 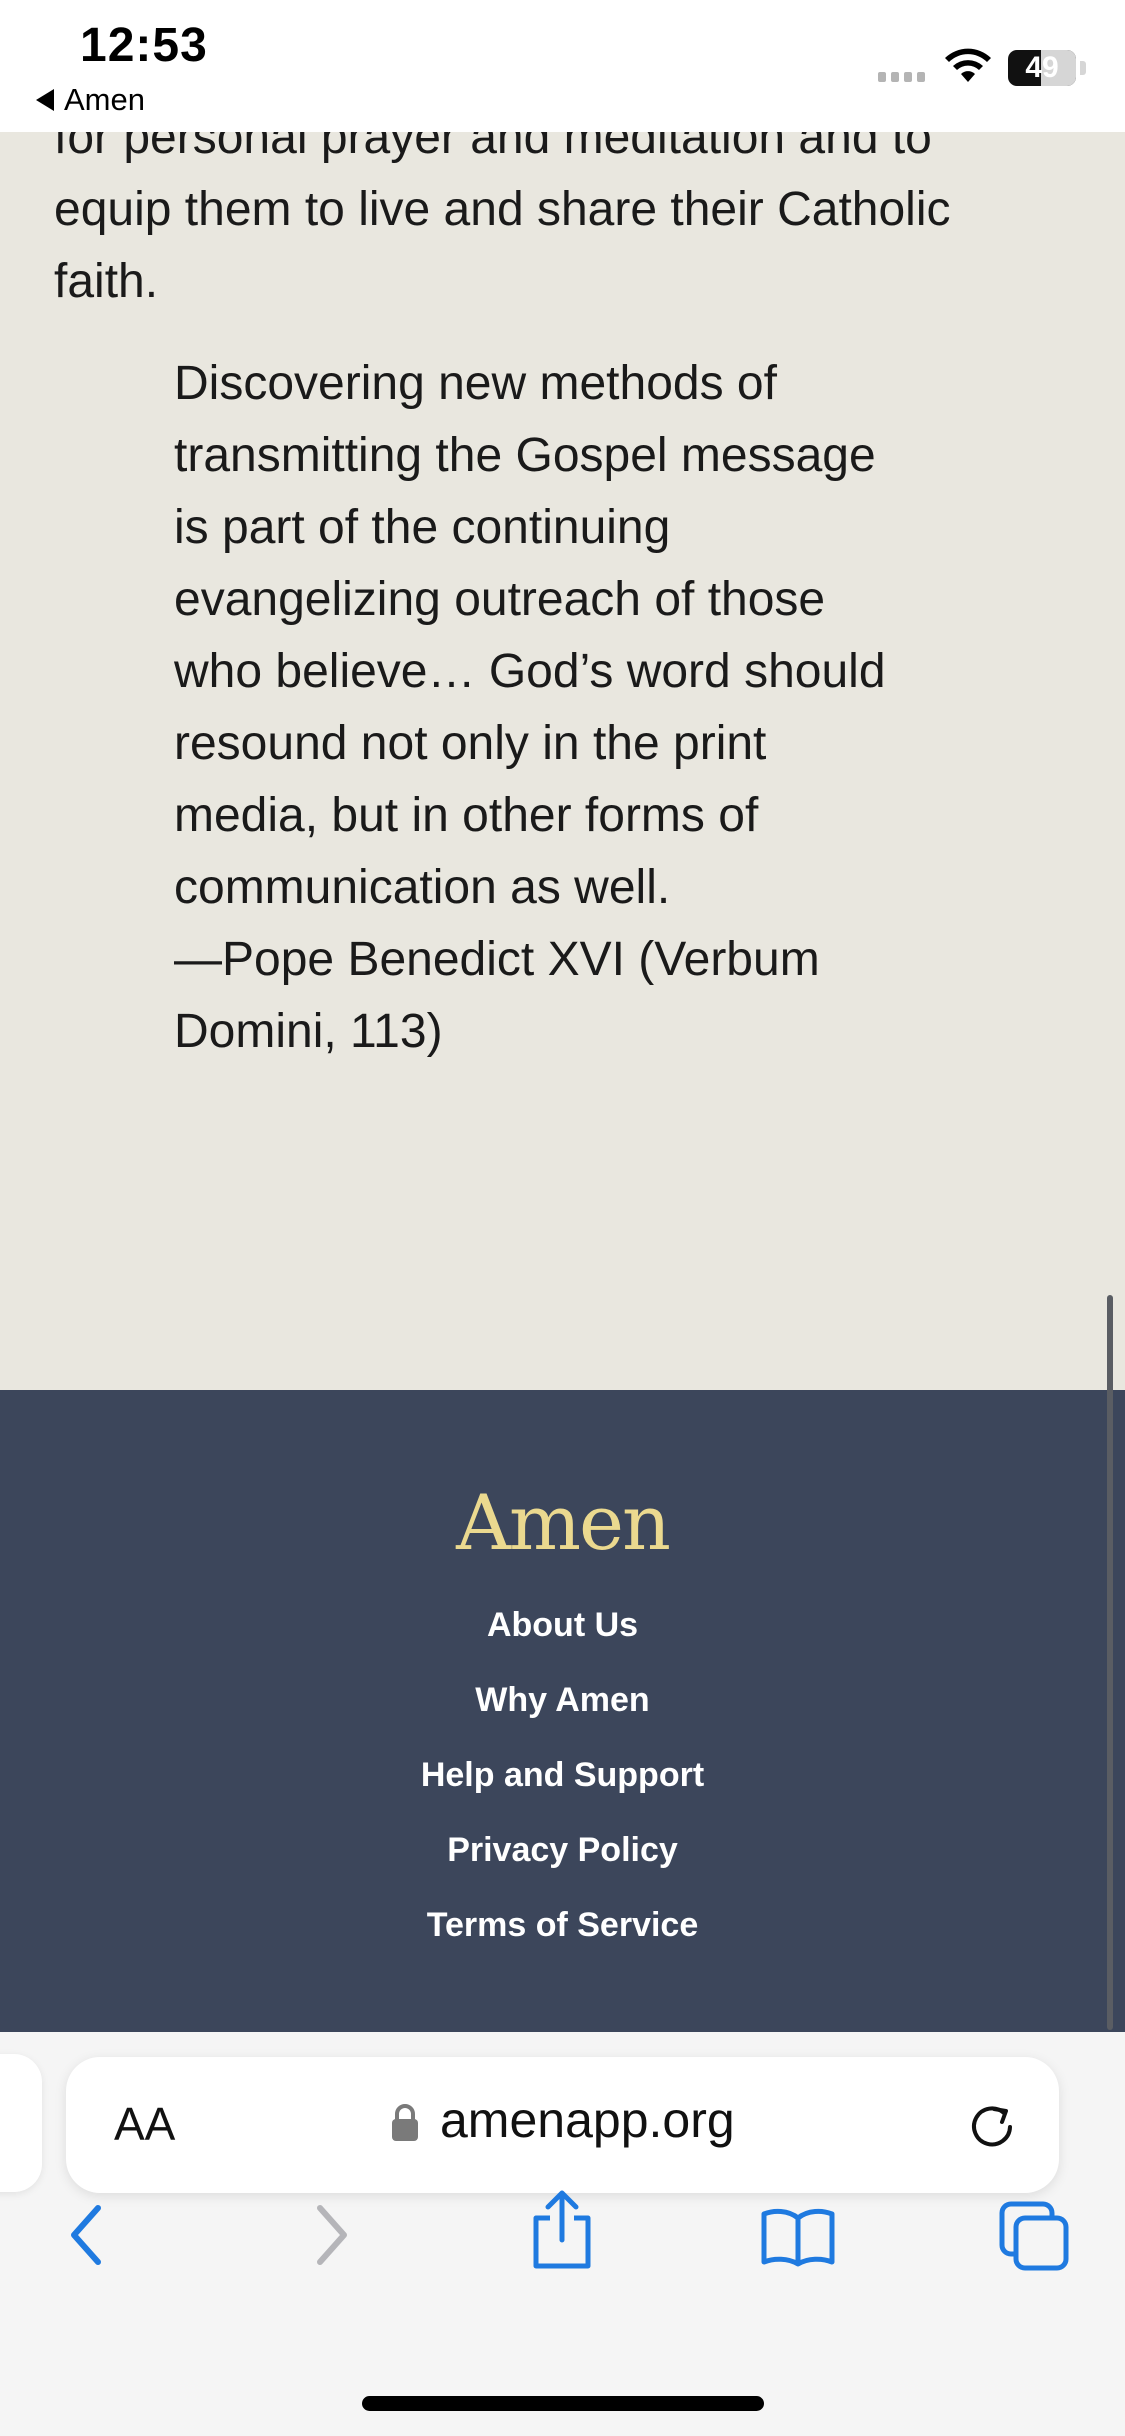 I want to click on battery-icon: 49, so click(x=1042, y=68).